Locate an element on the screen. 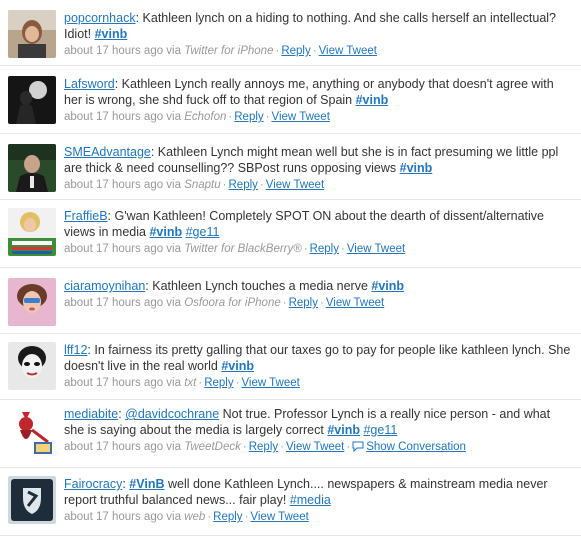  screen-name-link: mediabite is located at coordinates (91, 414).